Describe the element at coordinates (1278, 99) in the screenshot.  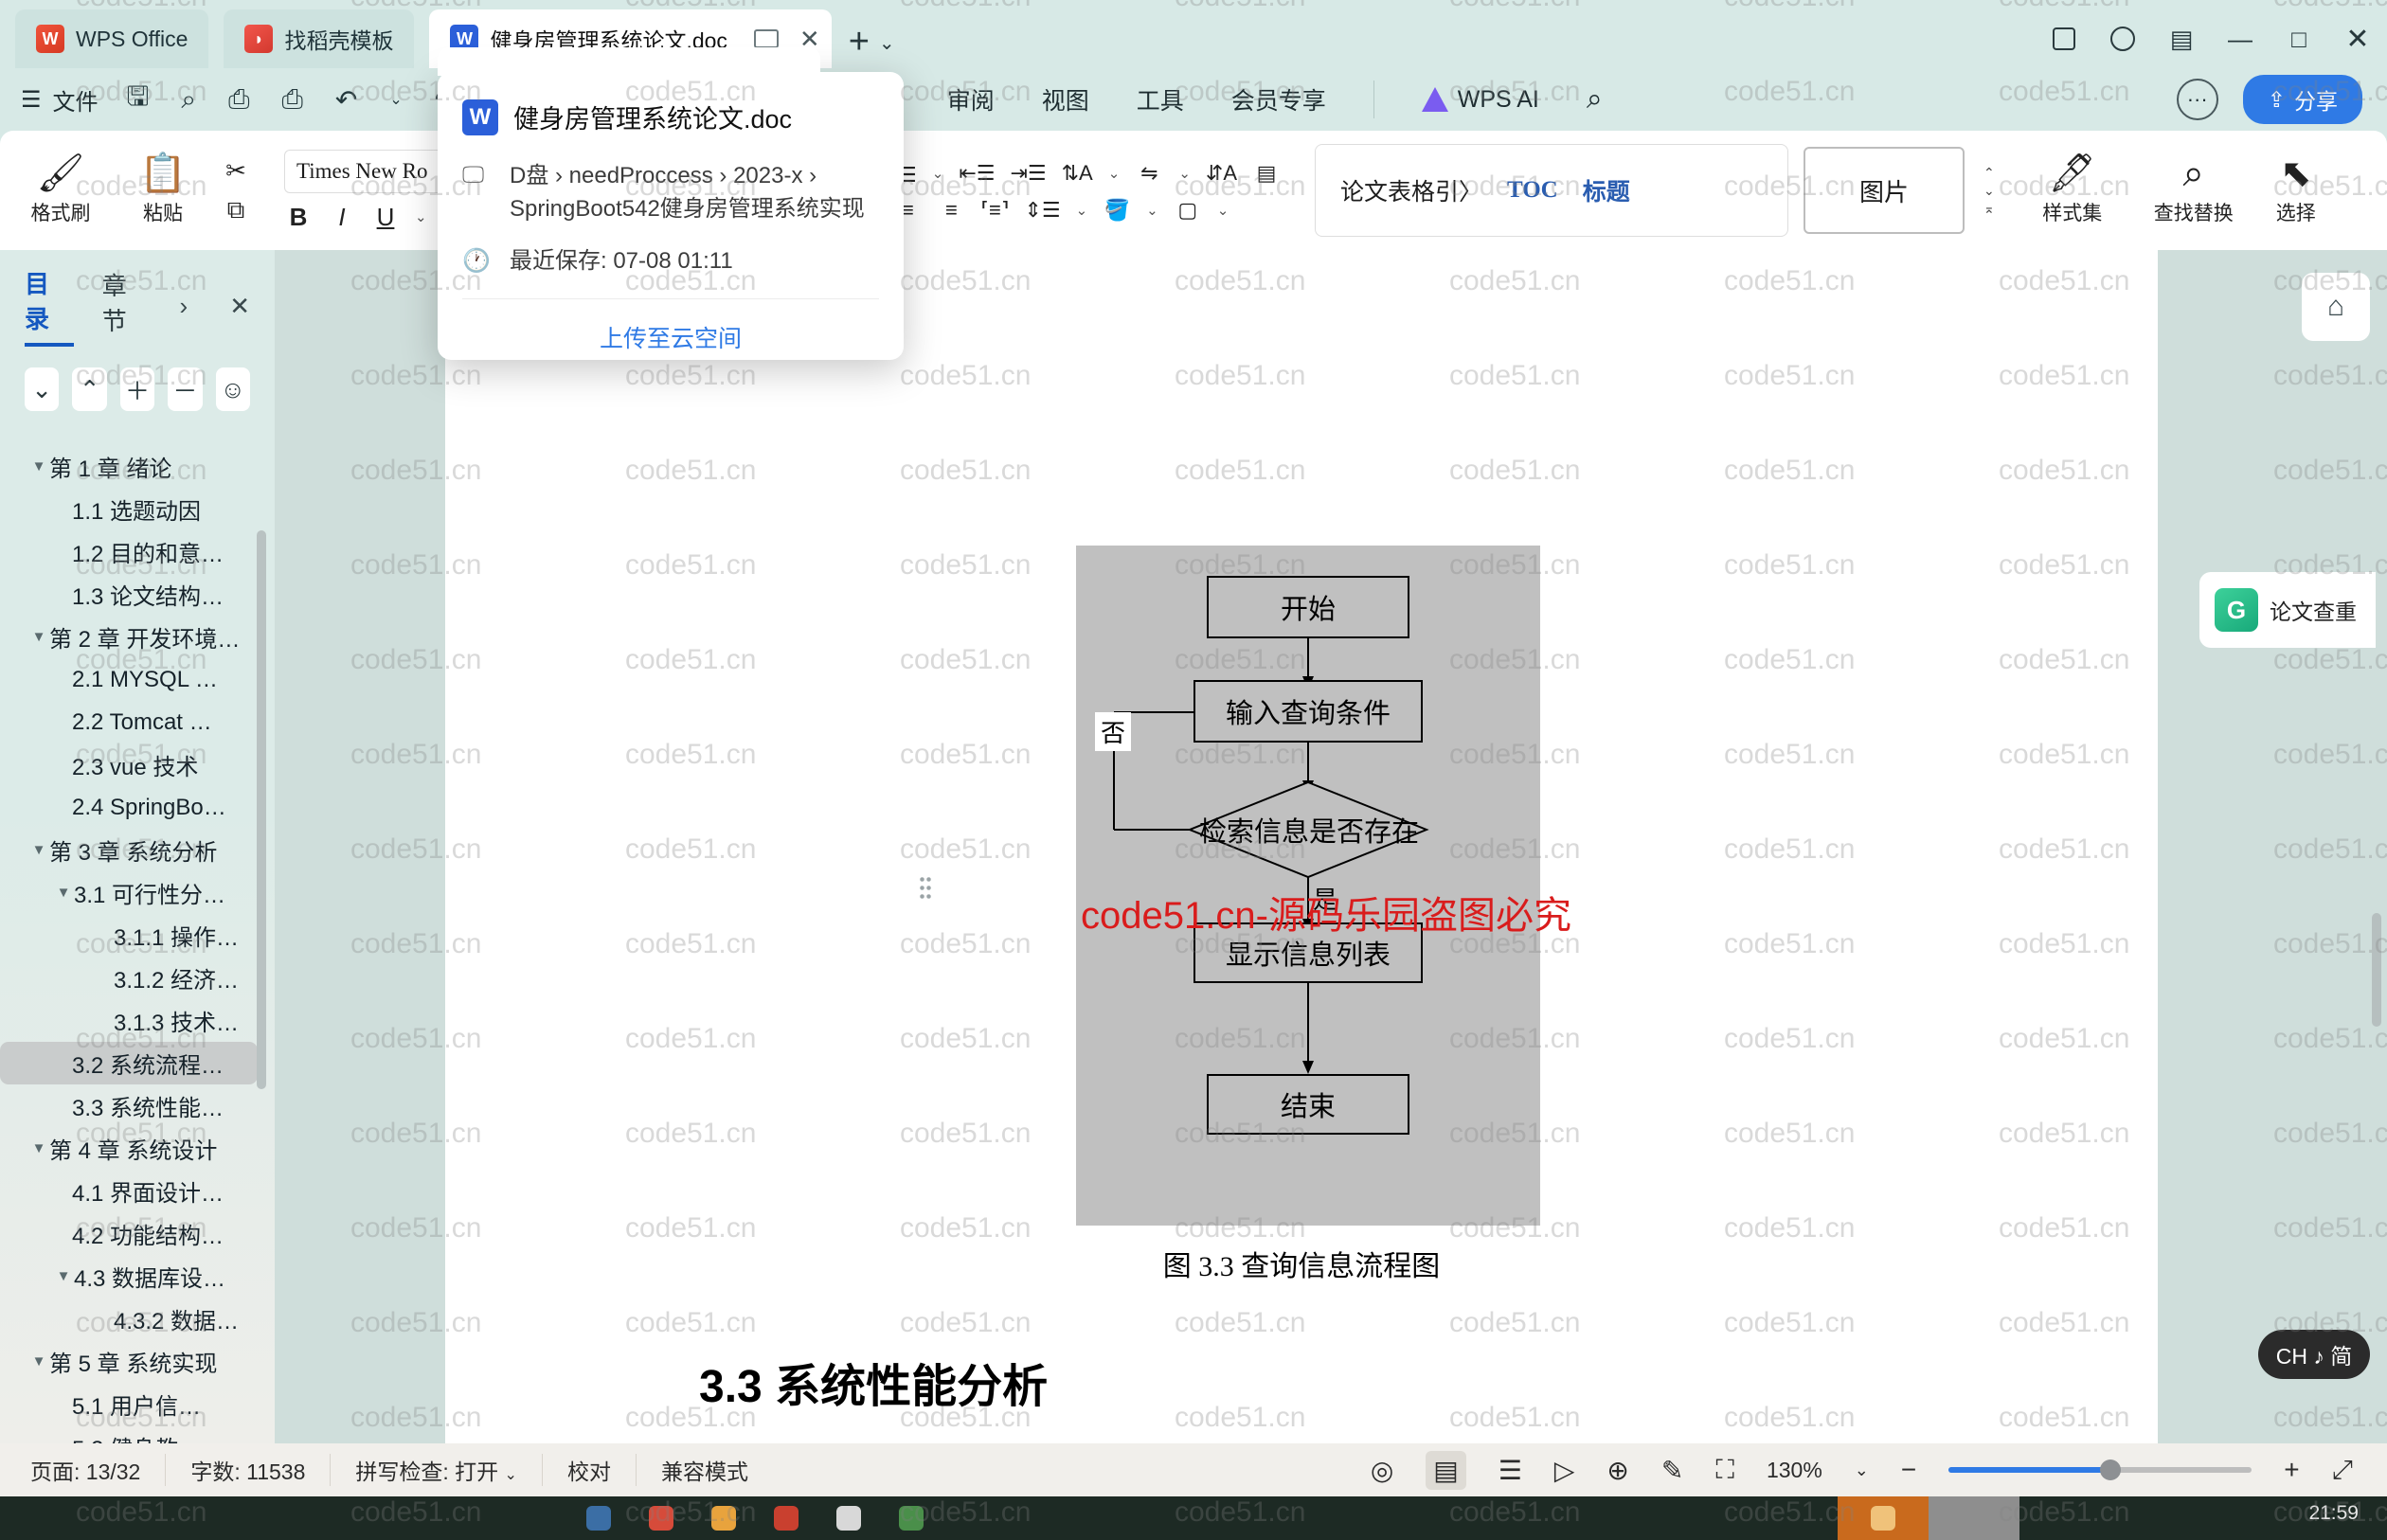
I see `ribbon-tab-member: 会员专享` at that location.